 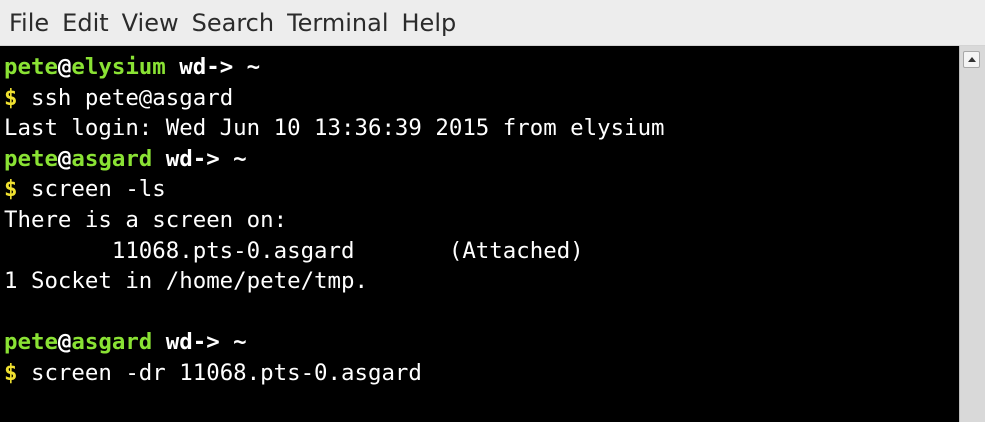 I want to click on vertical-scrollbar, so click(x=972, y=234).